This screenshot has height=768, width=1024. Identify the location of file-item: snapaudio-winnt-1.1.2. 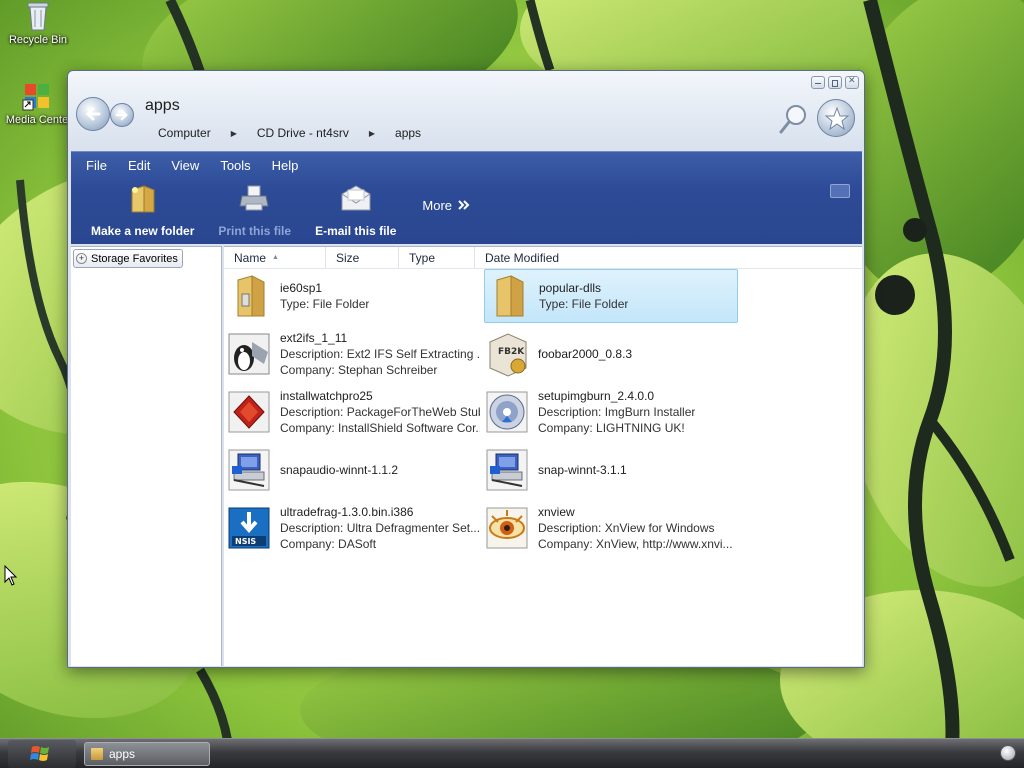
(353, 470).